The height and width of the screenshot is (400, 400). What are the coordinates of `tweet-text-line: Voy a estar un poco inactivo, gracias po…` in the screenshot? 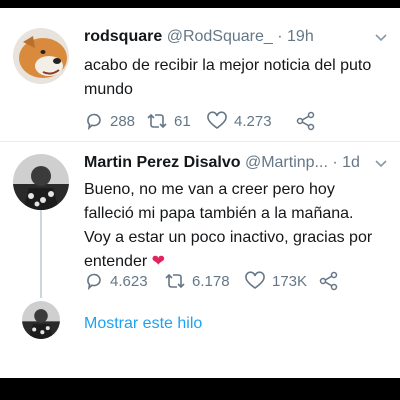 It's located at (228, 237).